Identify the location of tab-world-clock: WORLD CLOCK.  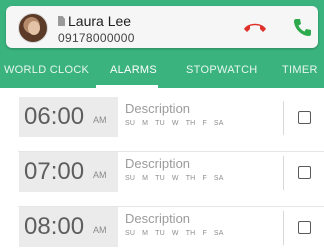
(46, 70).